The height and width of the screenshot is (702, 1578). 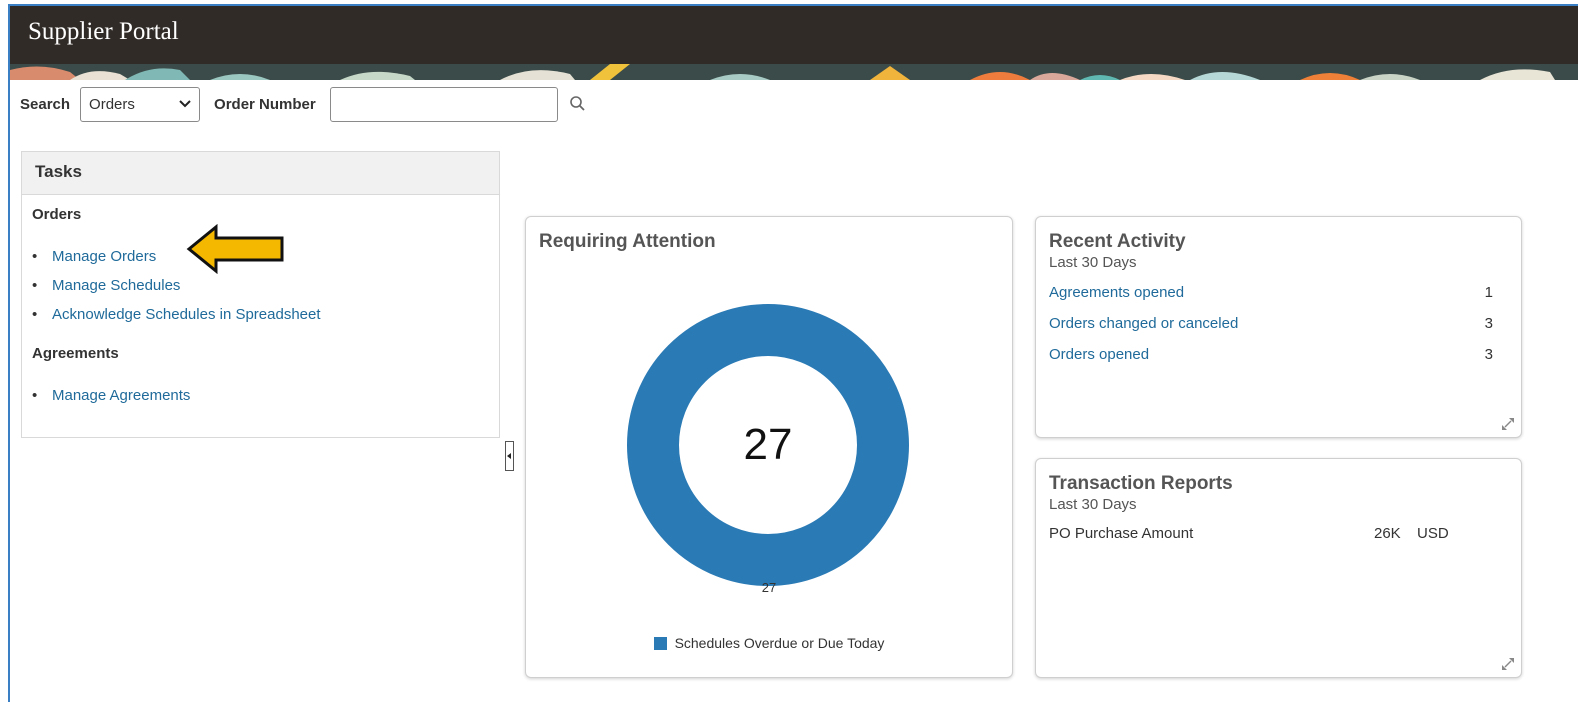 What do you see at coordinates (1387, 533) in the screenshot?
I see `po-purchase-amount-value: 26K` at bounding box center [1387, 533].